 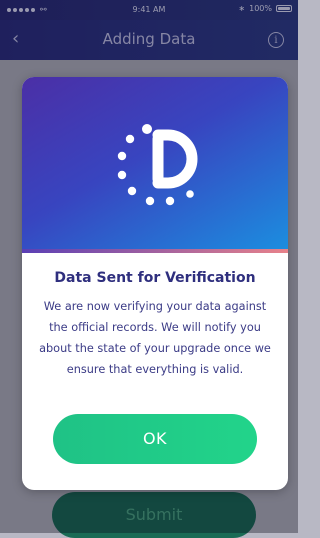 What do you see at coordinates (155, 439) in the screenshot?
I see `ok-button: OK` at bounding box center [155, 439].